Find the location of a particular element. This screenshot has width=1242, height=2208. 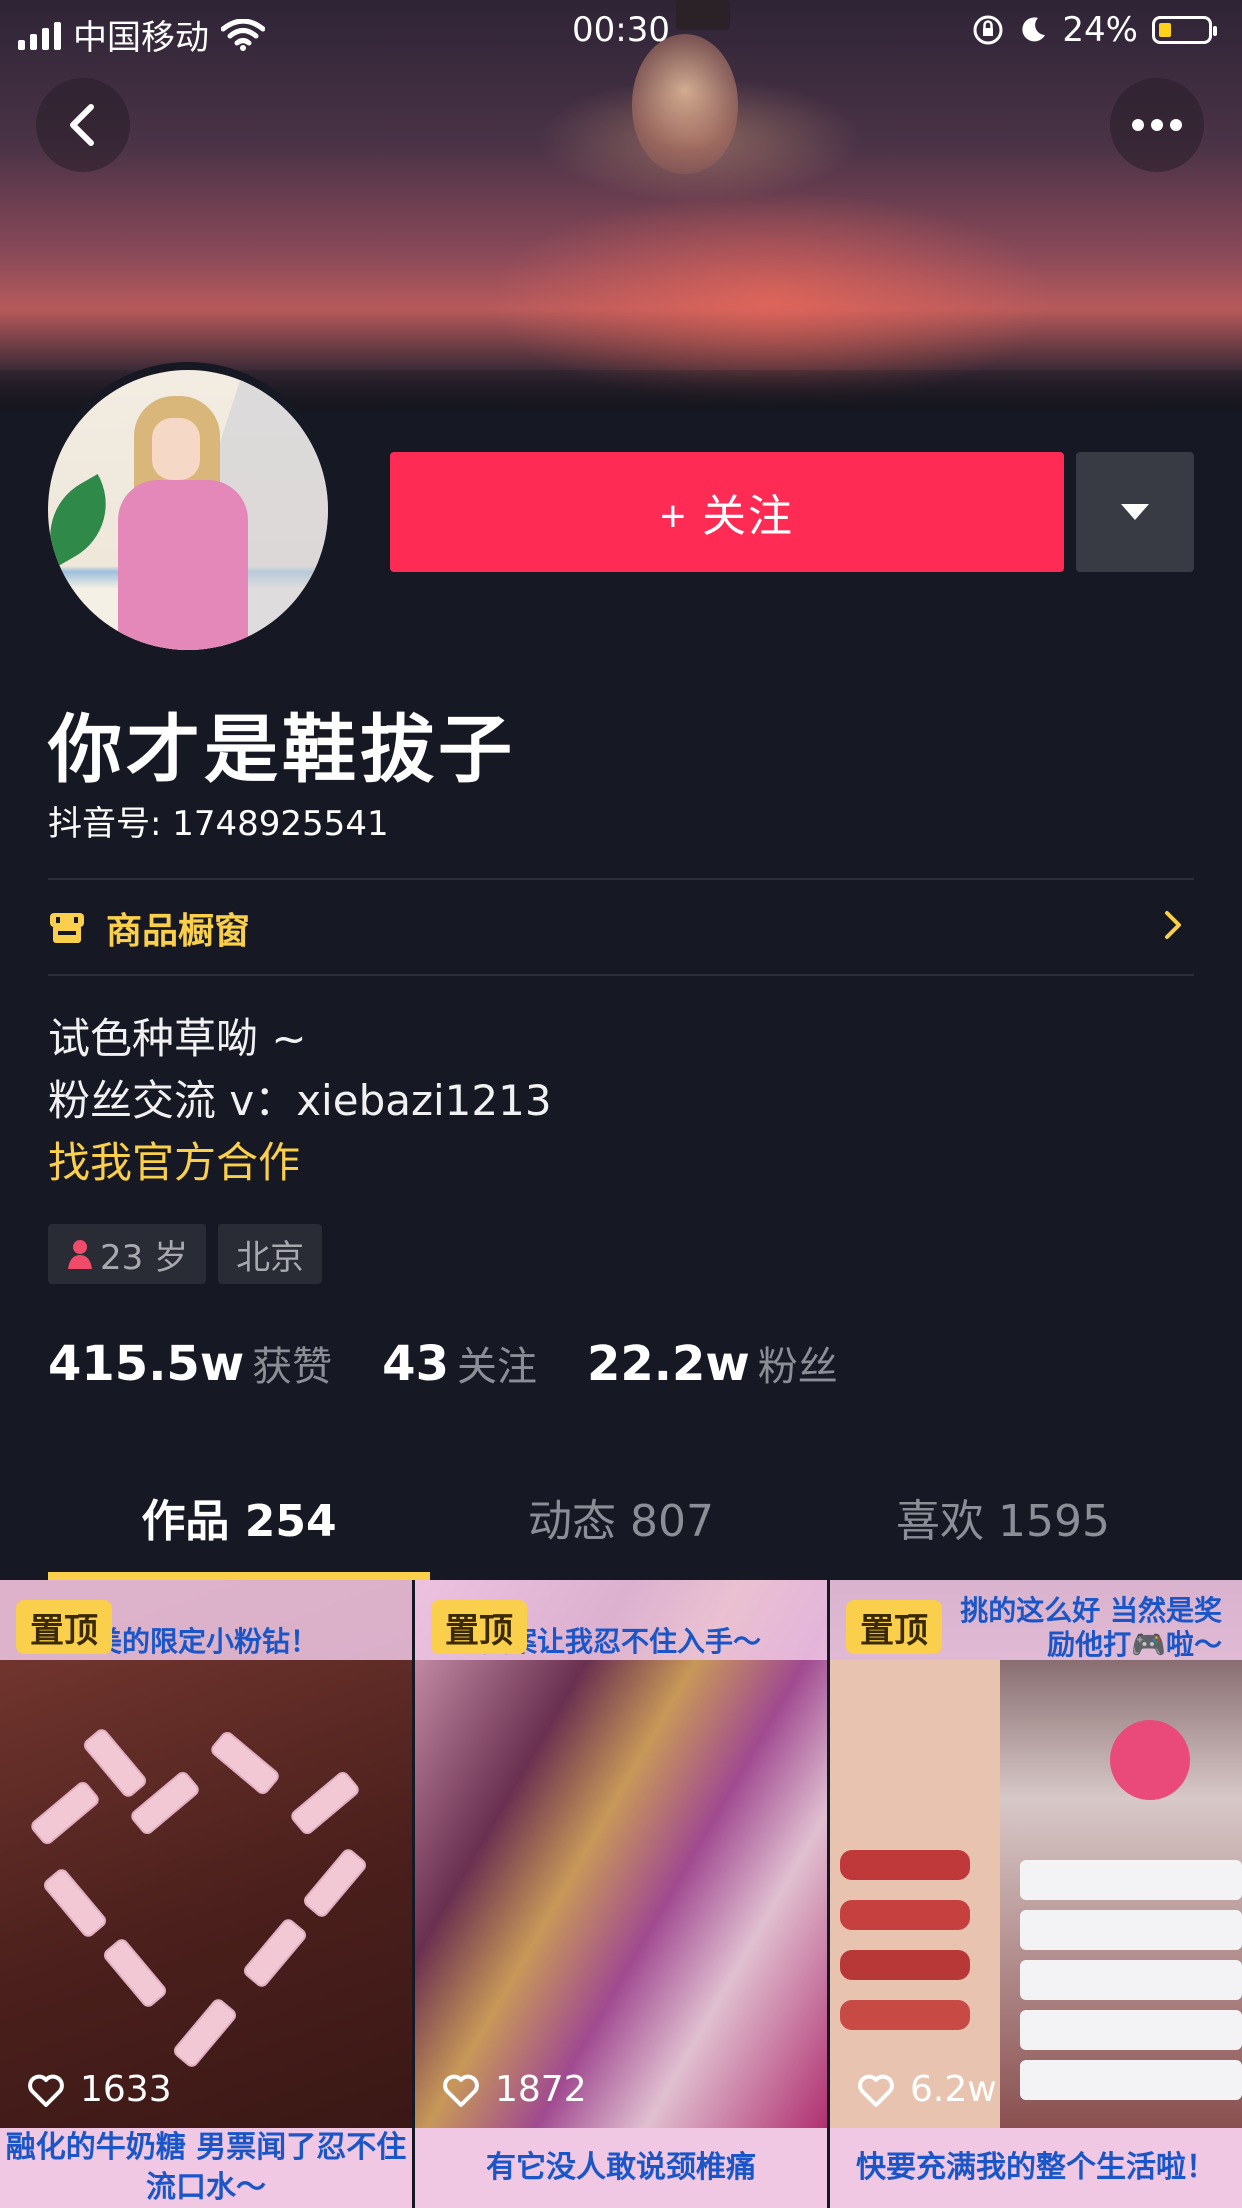

chevron-right-icon is located at coordinates (1173, 925).